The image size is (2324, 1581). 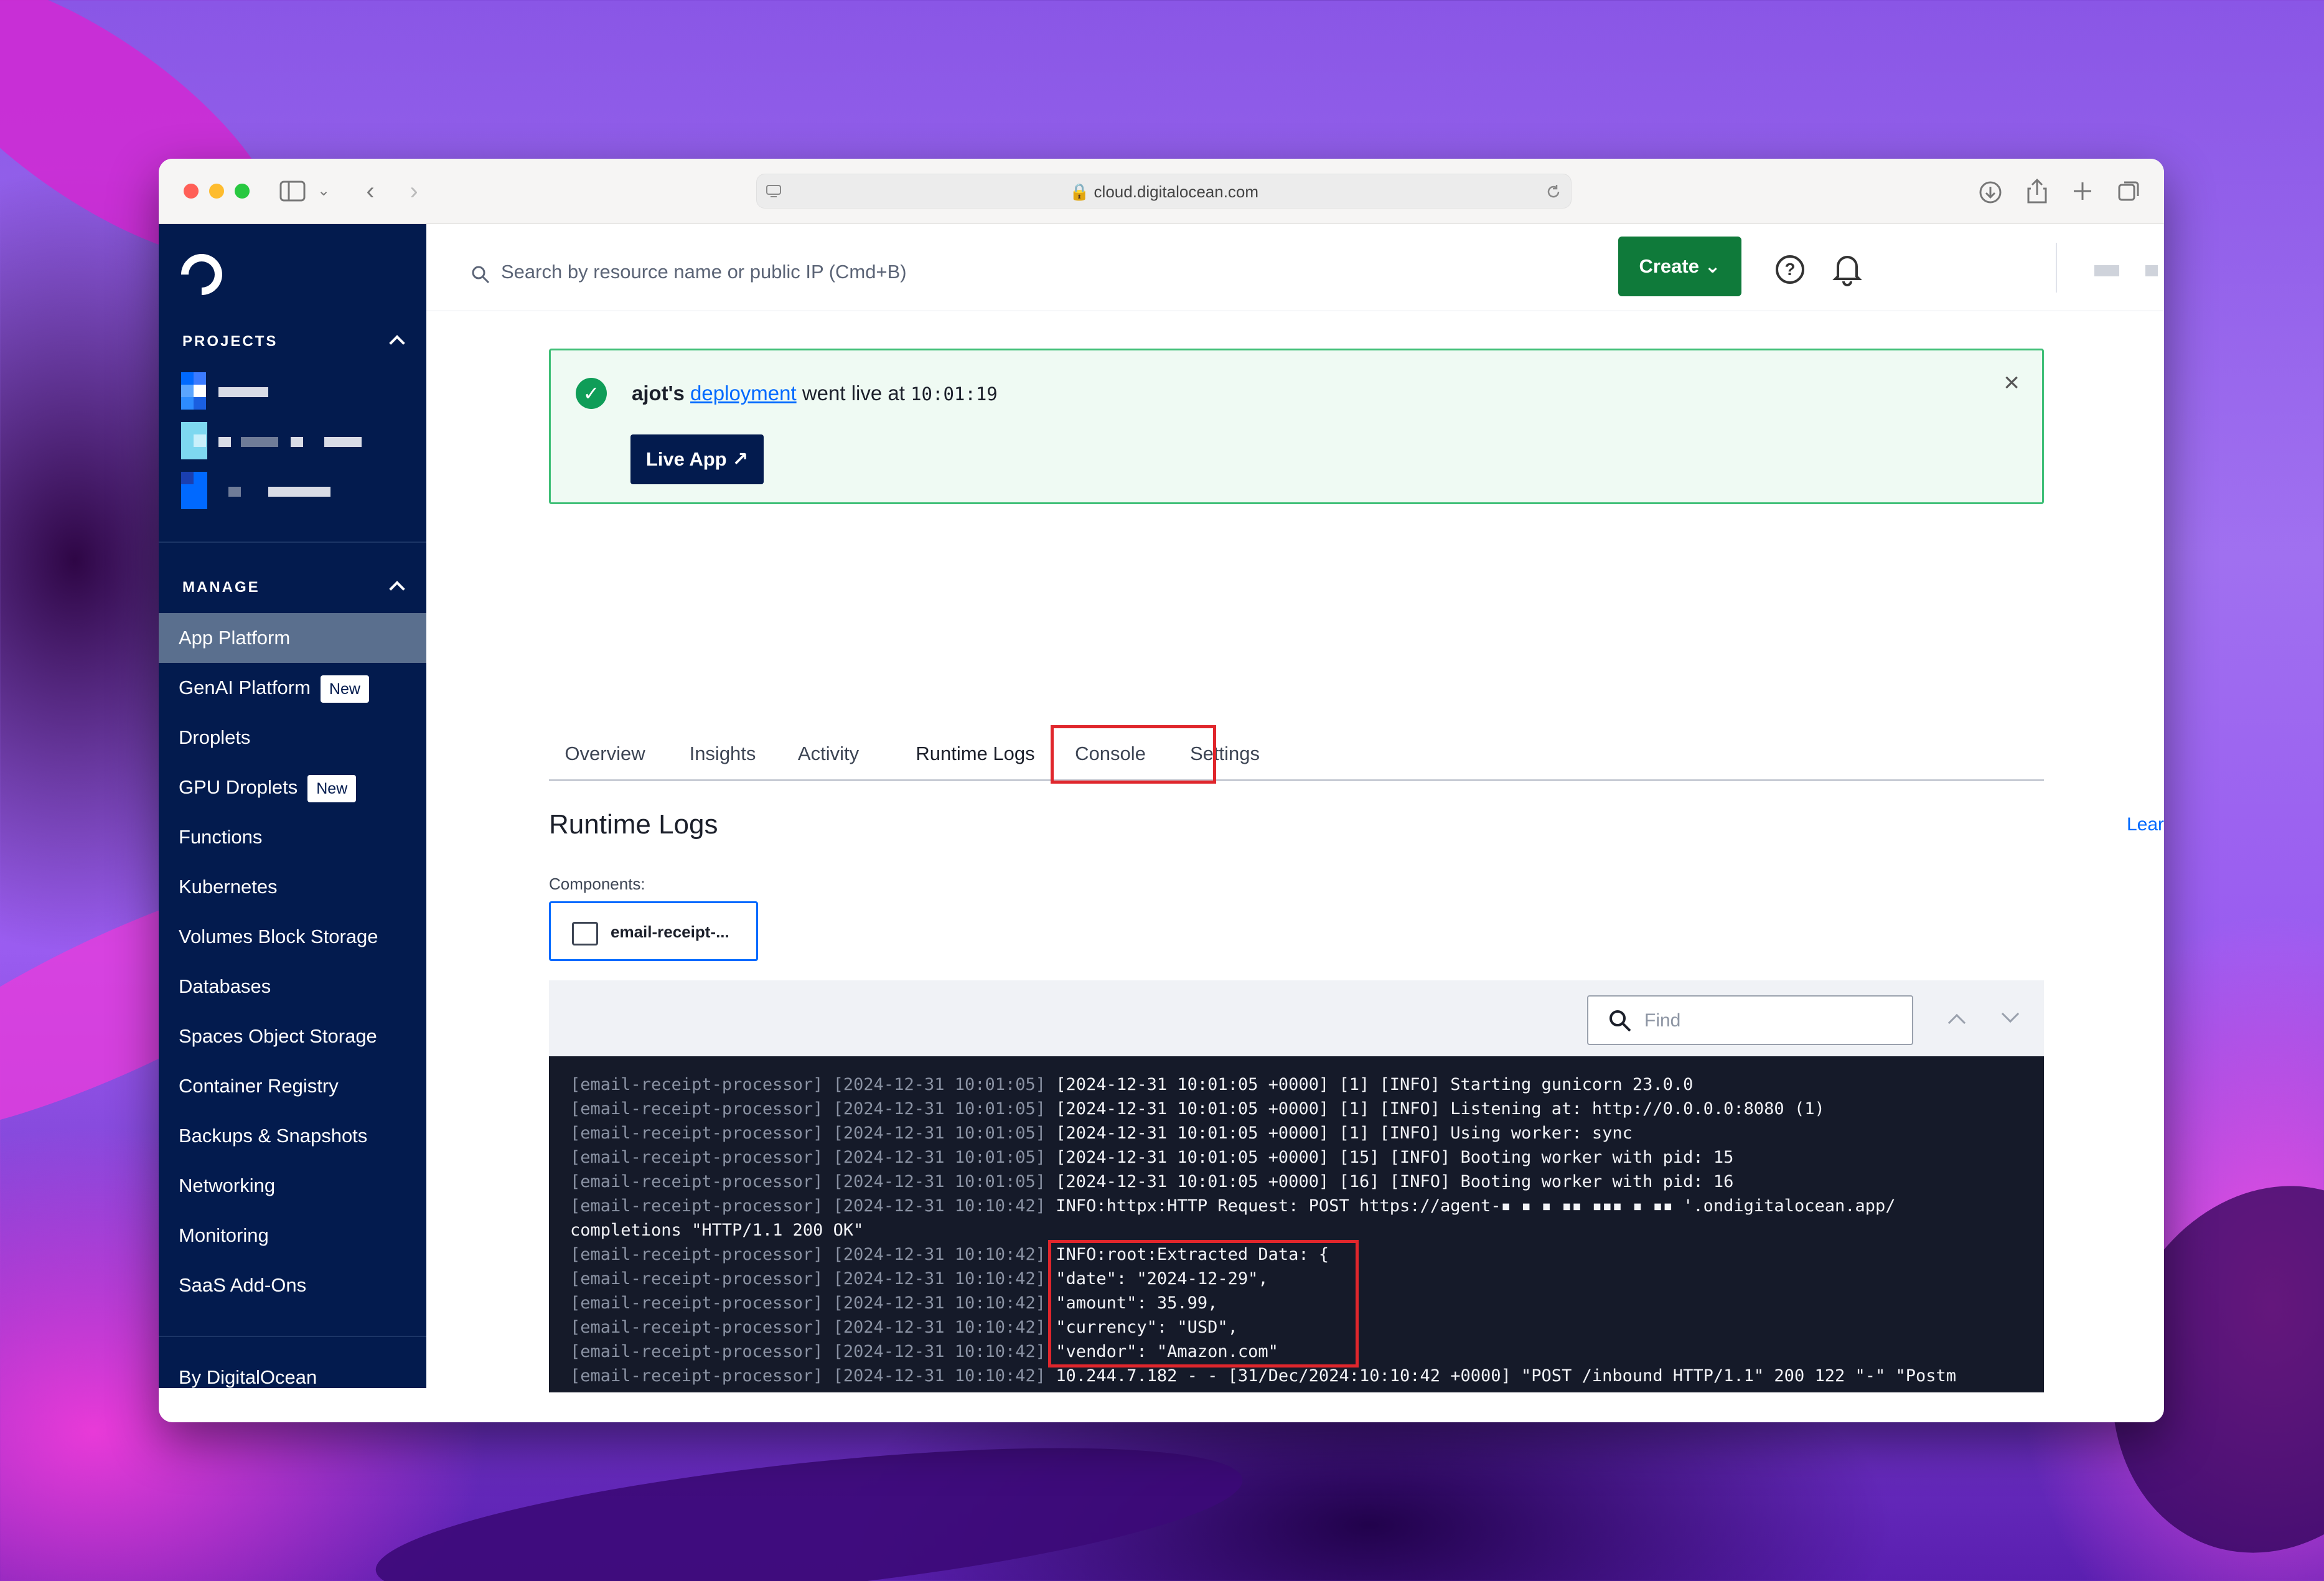 I want to click on sidebar-item-droplets: Droplets, so click(x=292, y=737).